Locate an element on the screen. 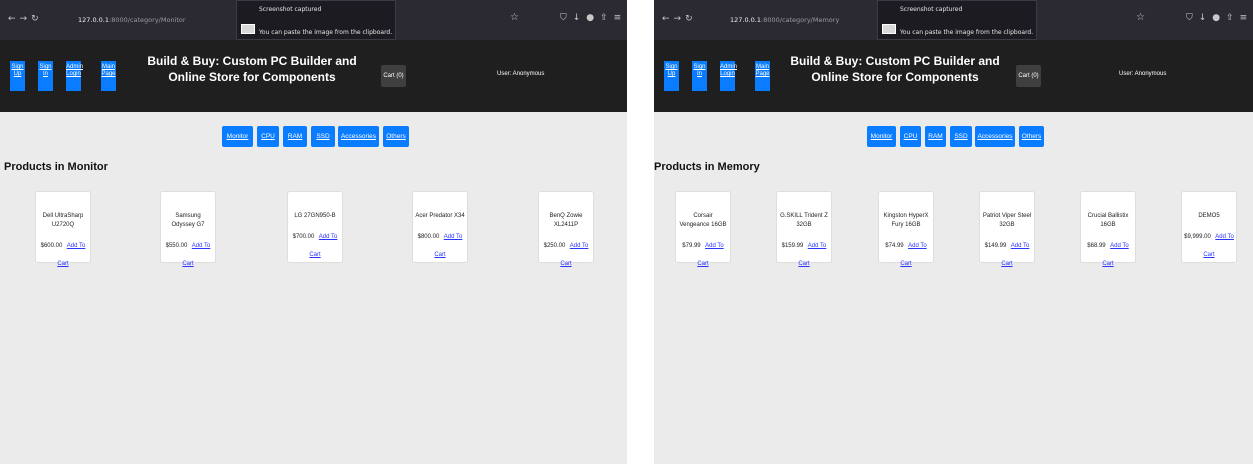 This screenshot has width=1253, height=464. product-card: Acer Predator X34 $800.00 Add To Cart is located at coordinates (440, 227).